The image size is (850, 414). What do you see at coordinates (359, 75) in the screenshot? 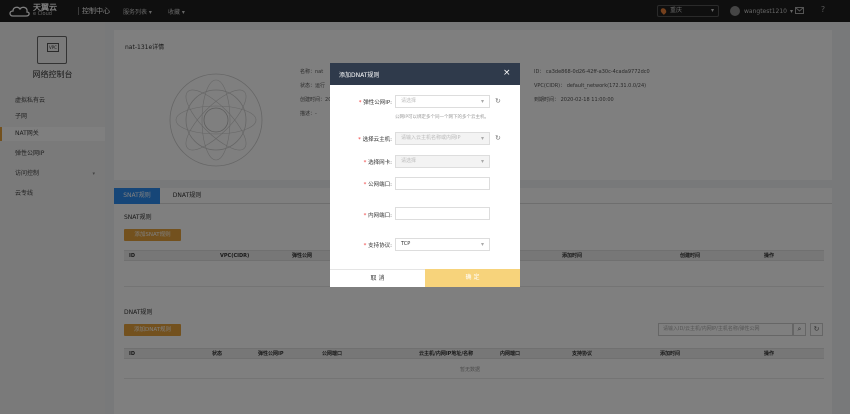
I see `dialog-title: 添加DNAT规则` at bounding box center [359, 75].